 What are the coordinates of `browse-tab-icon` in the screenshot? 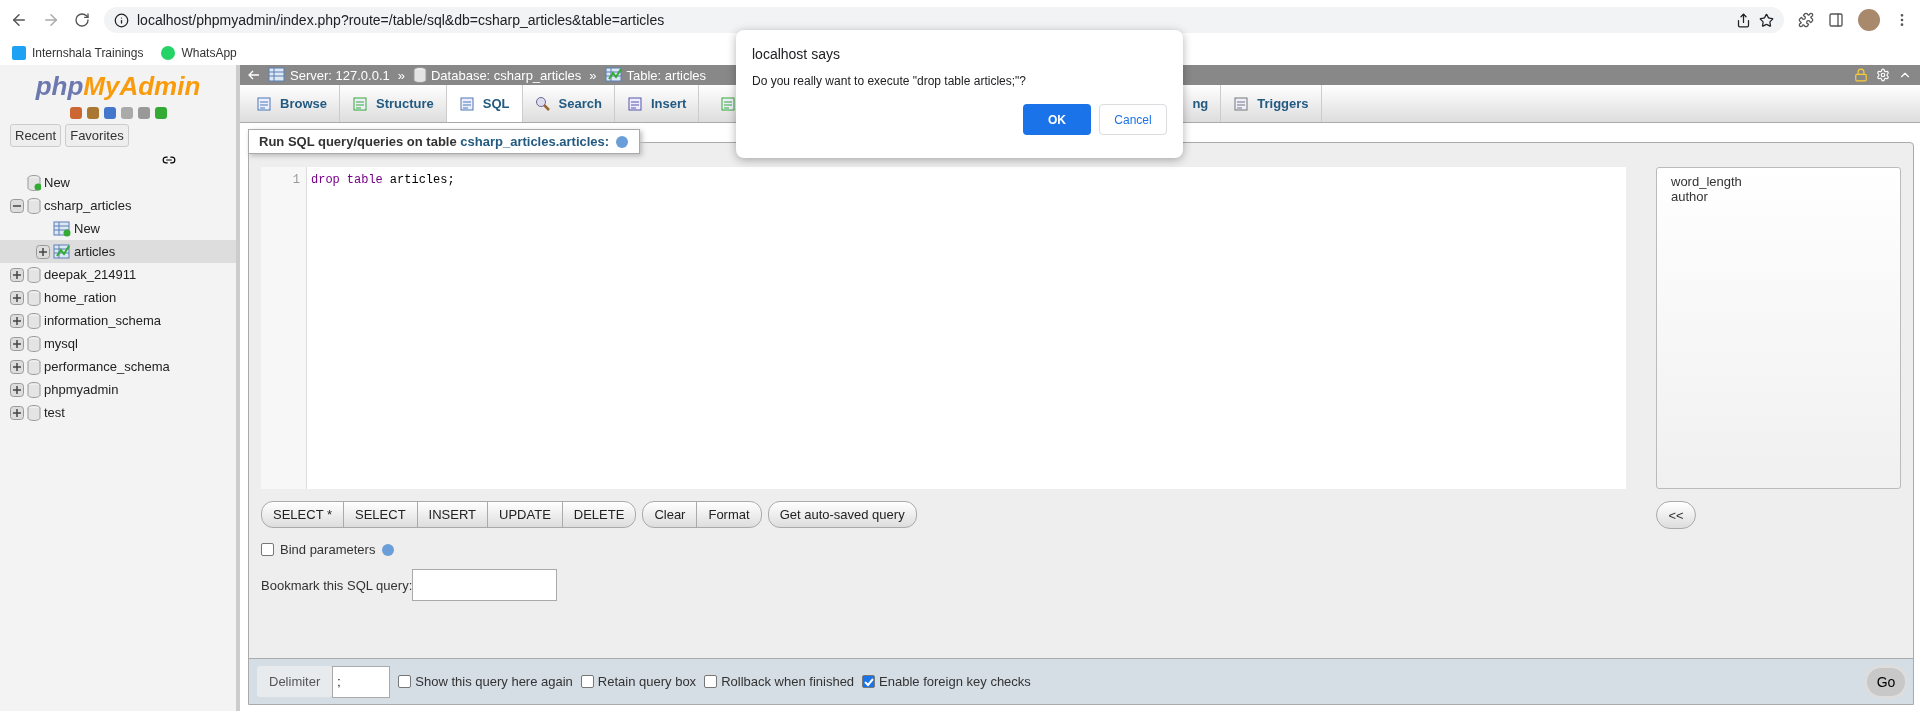 It's located at (264, 103).